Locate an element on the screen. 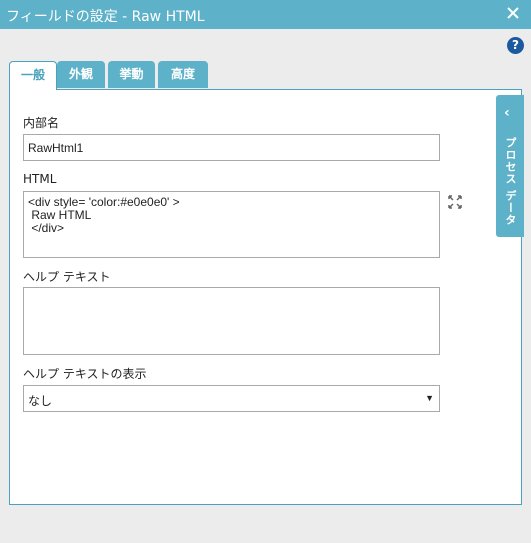  internal-name-label: 内部名 is located at coordinates (41, 123).